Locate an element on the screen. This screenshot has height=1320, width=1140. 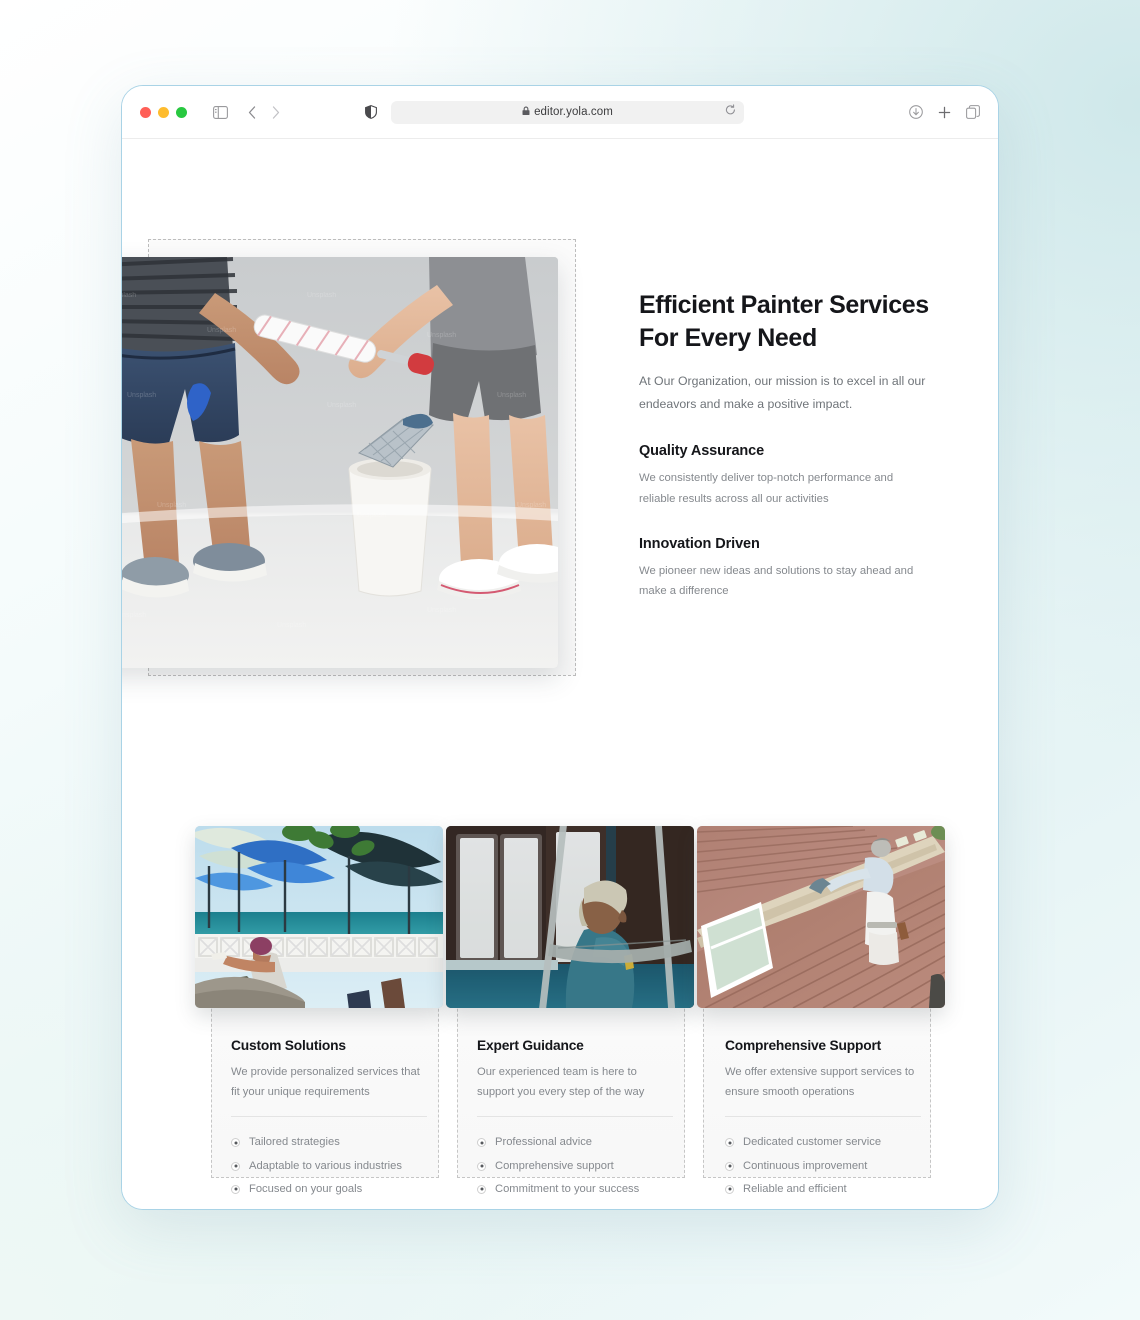
list-item-label: Dedicated customer service is located at coordinates (812, 1142).